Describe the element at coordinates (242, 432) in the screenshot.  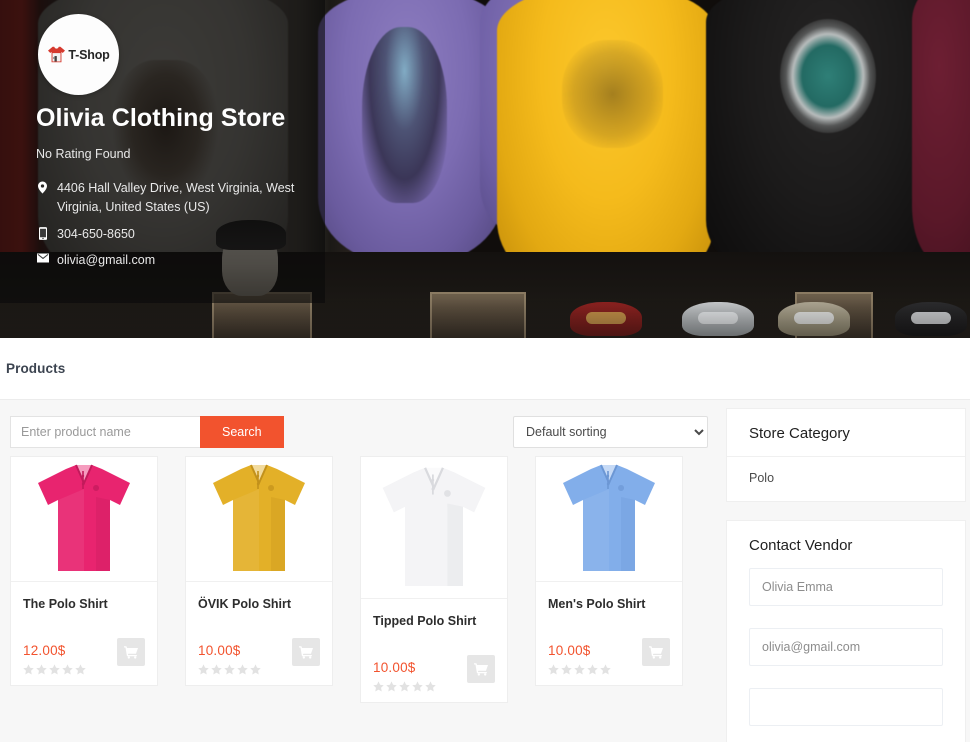
I see `search-button: Search` at that location.